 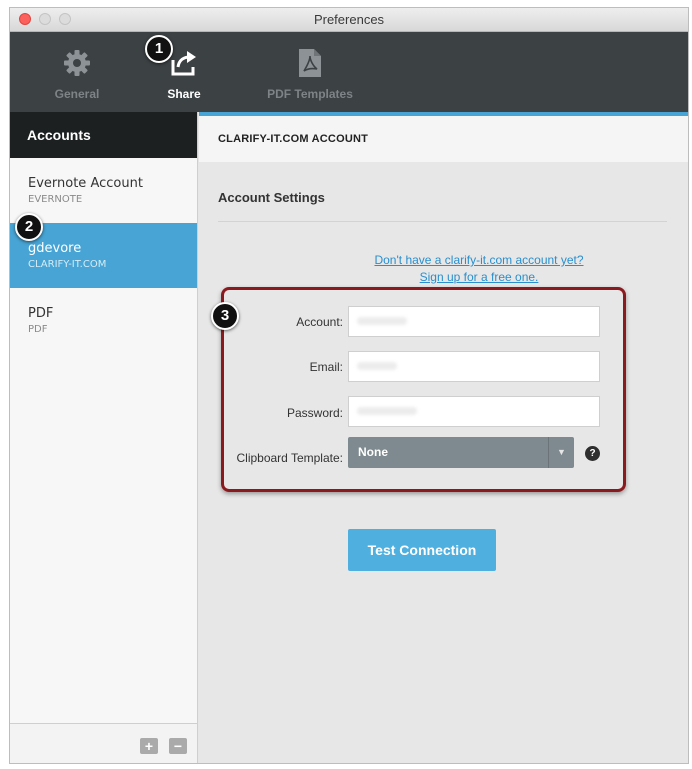 What do you see at coordinates (326, 367) in the screenshot?
I see `email-label: Email:` at bounding box center [326, 367].